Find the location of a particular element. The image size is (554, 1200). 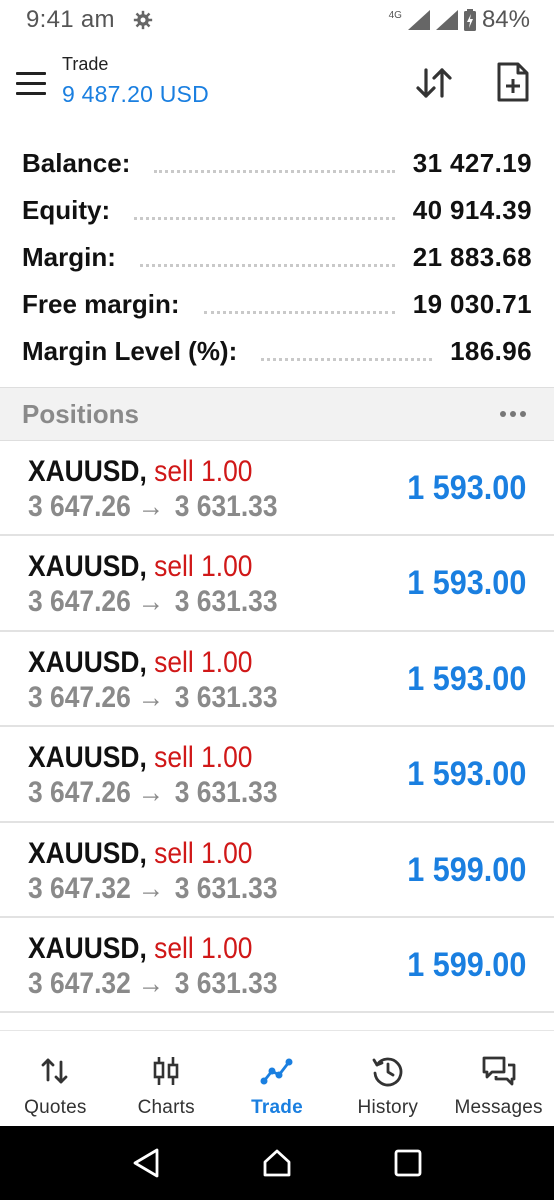

summary-label: Balance: is located at coordinates (76, 163).